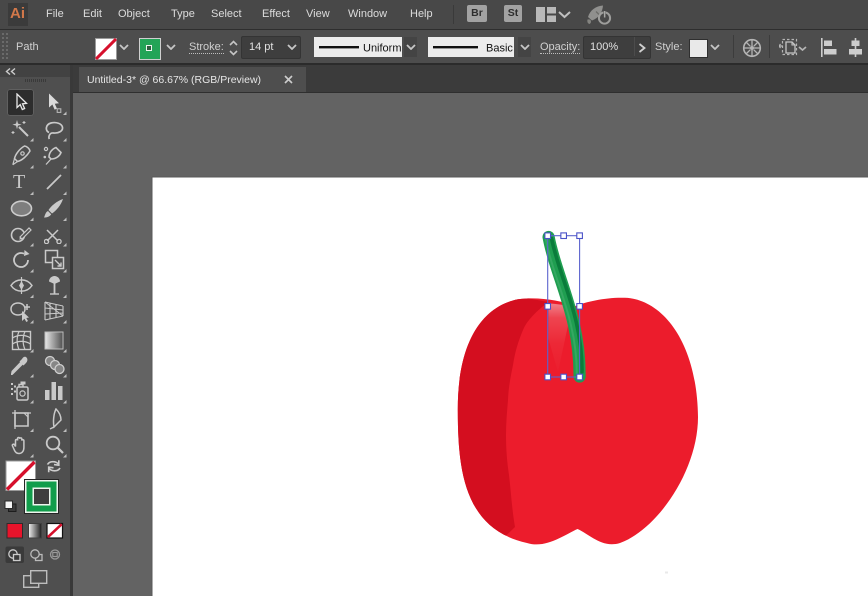 The image size is (868, 596). What do you see at coordinates (382, 49) in the screenshot?
I see `svg-text: Uniform` at bounding box center [382, 49].